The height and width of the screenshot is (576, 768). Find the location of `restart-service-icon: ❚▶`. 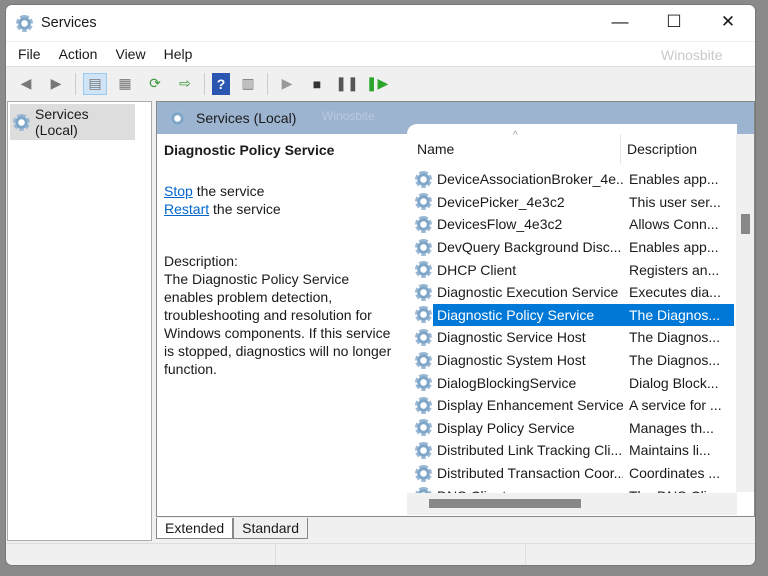

restart-service-icon: ❚▶ is located at coordinates (377, 84).